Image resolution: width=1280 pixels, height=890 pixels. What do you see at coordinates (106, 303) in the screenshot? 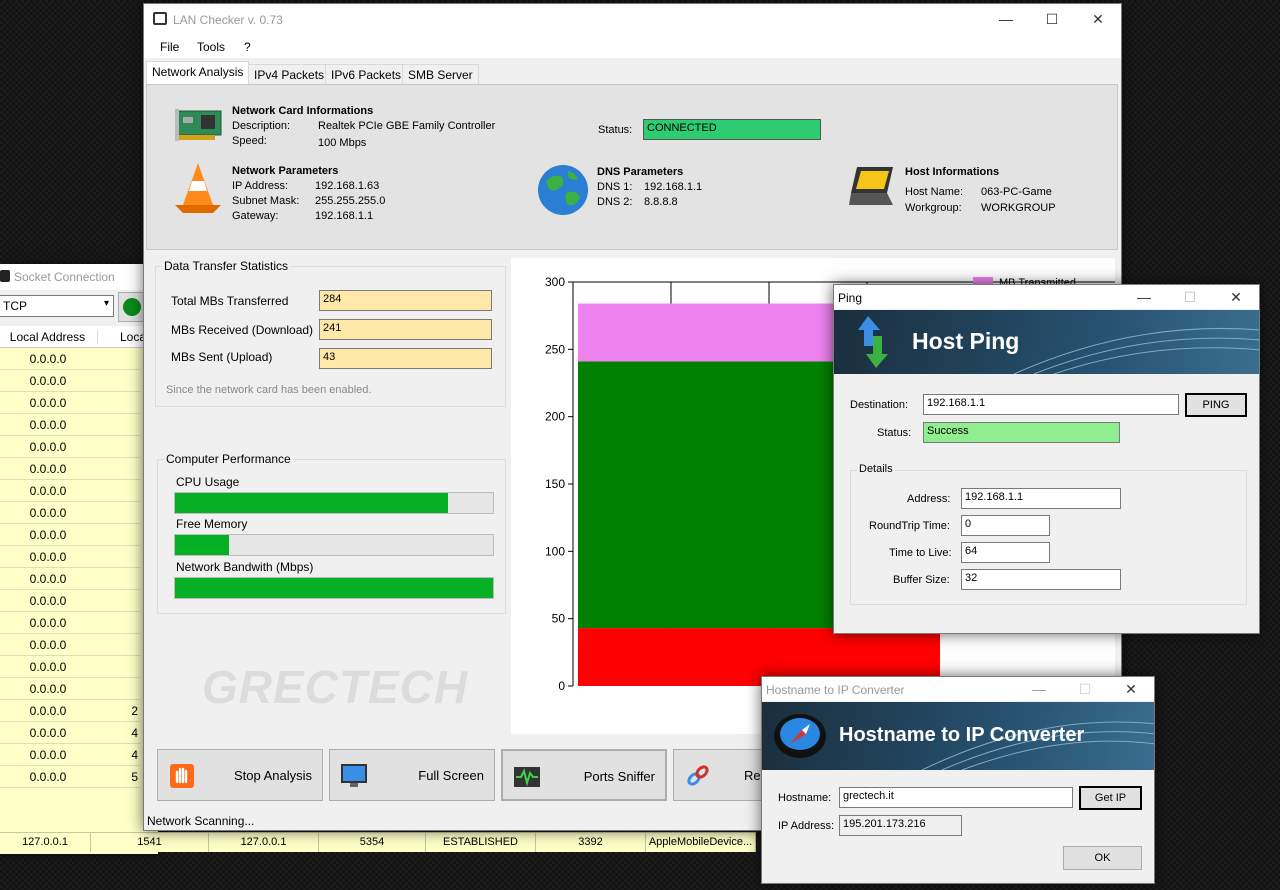
I see `chevron-down-icon: ▾` at bounding box center [106, 303].